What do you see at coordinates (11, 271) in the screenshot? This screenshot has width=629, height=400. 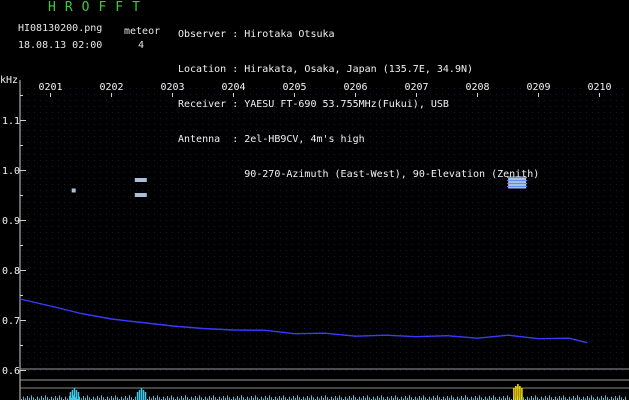 I see `y-tick-label: 0.8` at bounding box center [11, 271].